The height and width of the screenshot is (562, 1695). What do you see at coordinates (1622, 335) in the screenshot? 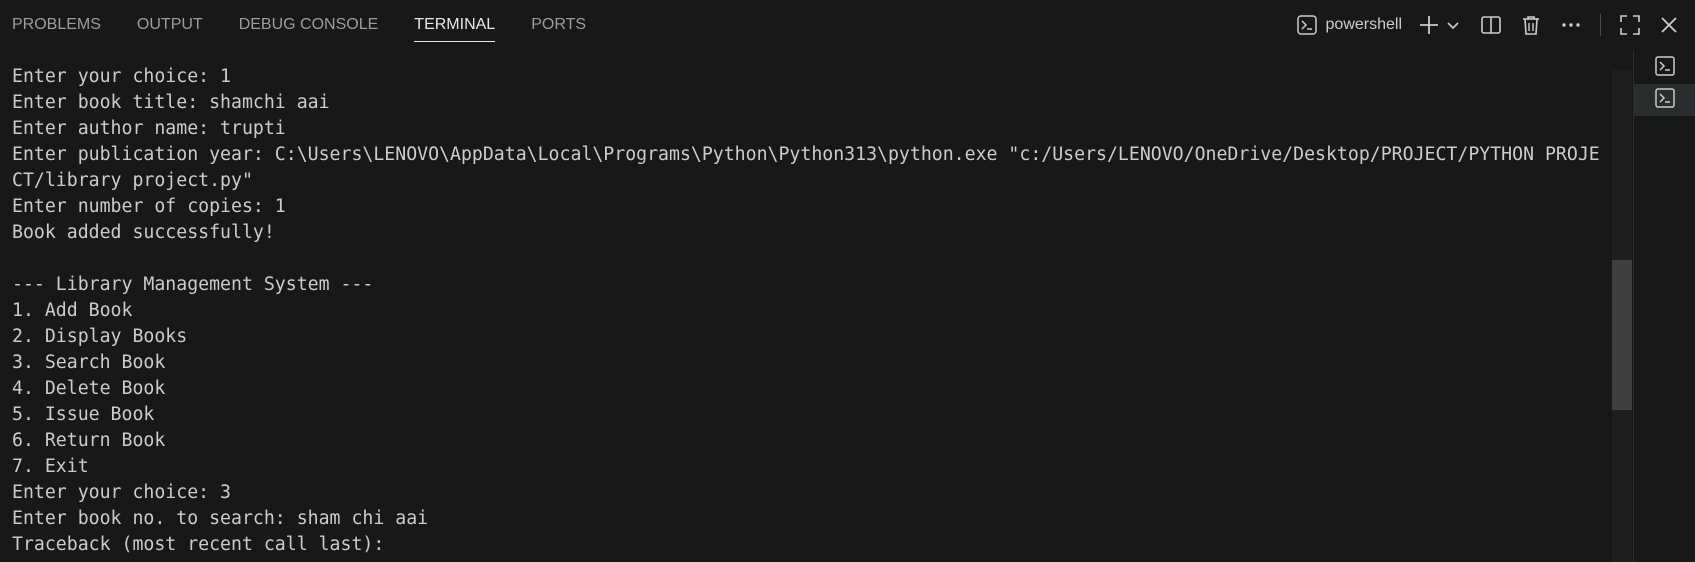
I see `terminal-scrollbar-thumb` at bounding box center [1622, 335].